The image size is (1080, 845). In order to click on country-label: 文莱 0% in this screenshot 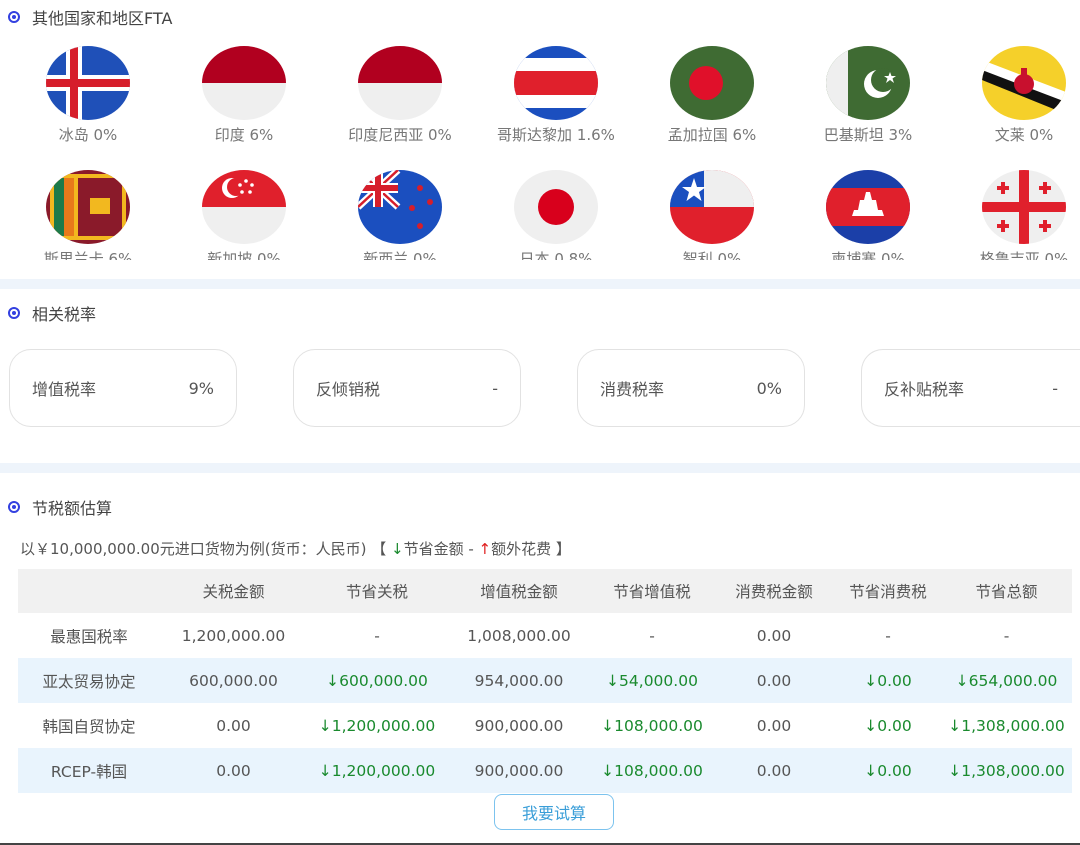, I will do `click(1024, 135)`.